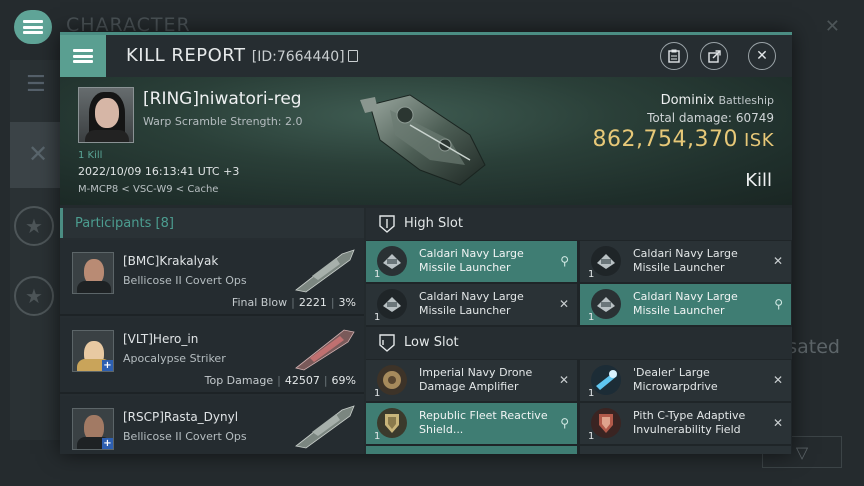  What do you see at coordinates (186, 55) in the screenshot?
I see `window-title-text: KILL REPORT` at bounding box center [186, 55].